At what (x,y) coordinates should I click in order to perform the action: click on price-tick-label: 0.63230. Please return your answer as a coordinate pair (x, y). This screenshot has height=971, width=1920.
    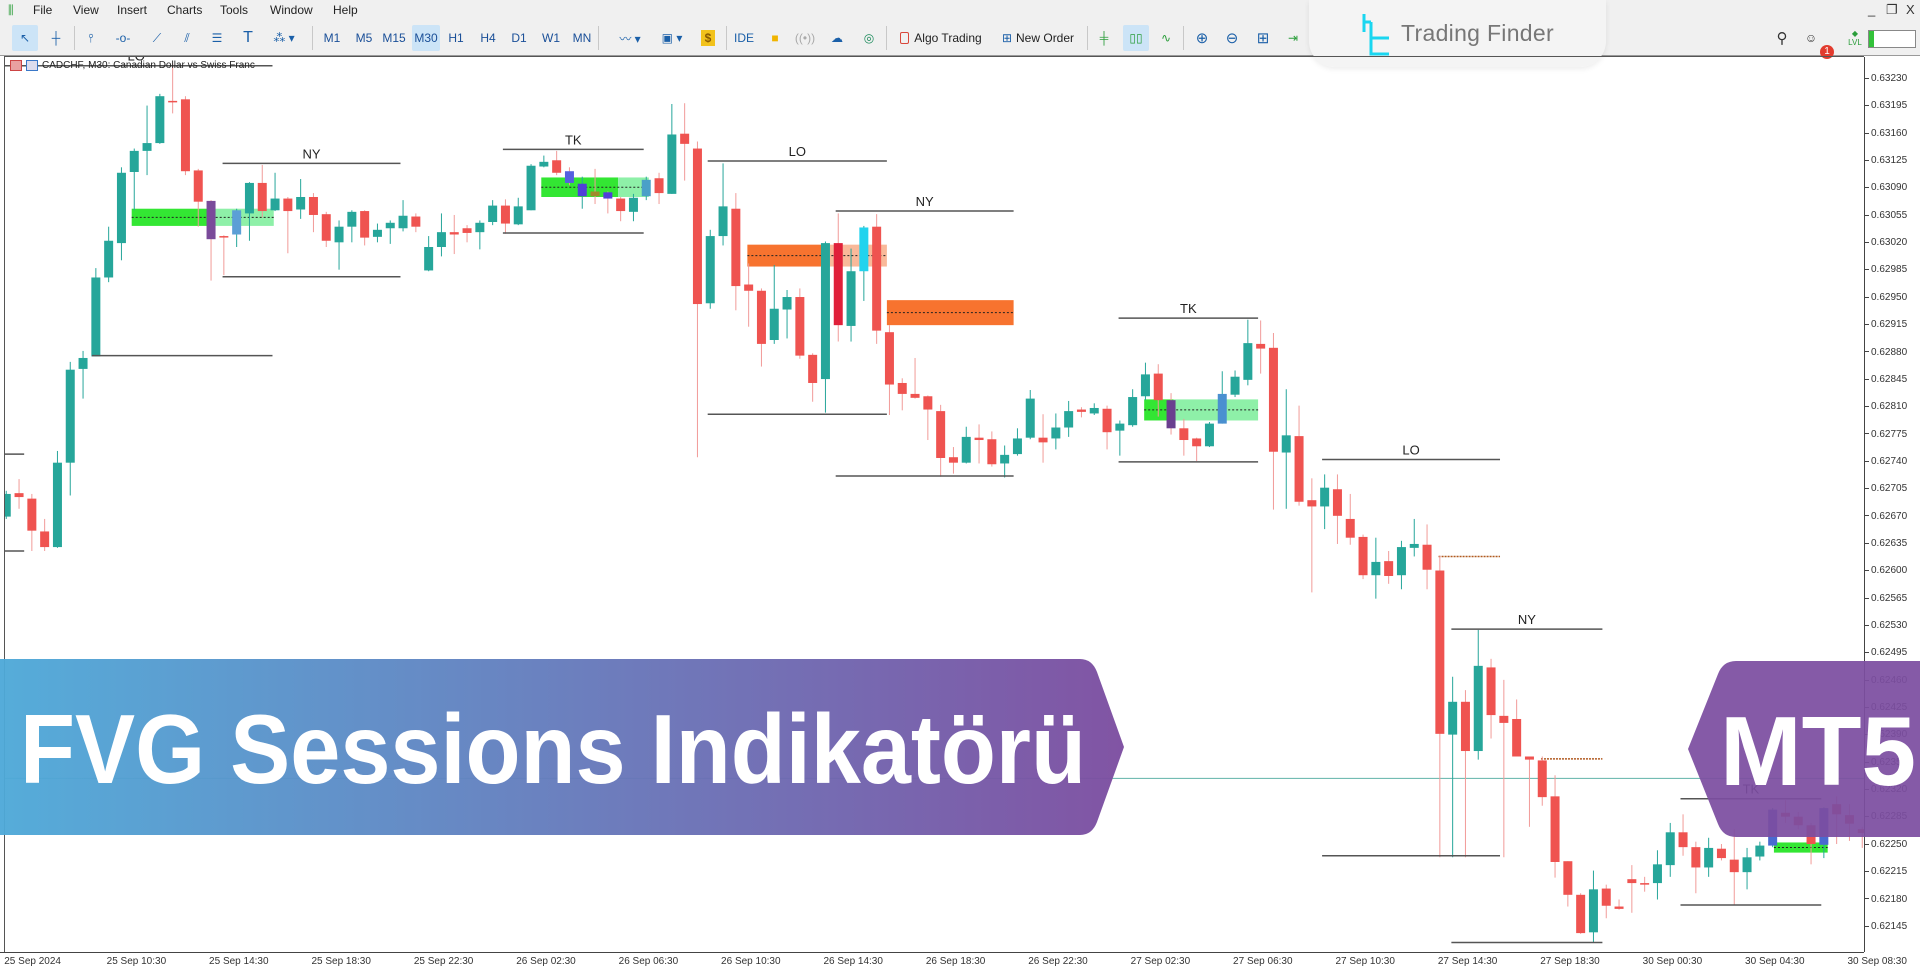
    Looking at the image, I should click on (1886, 78).